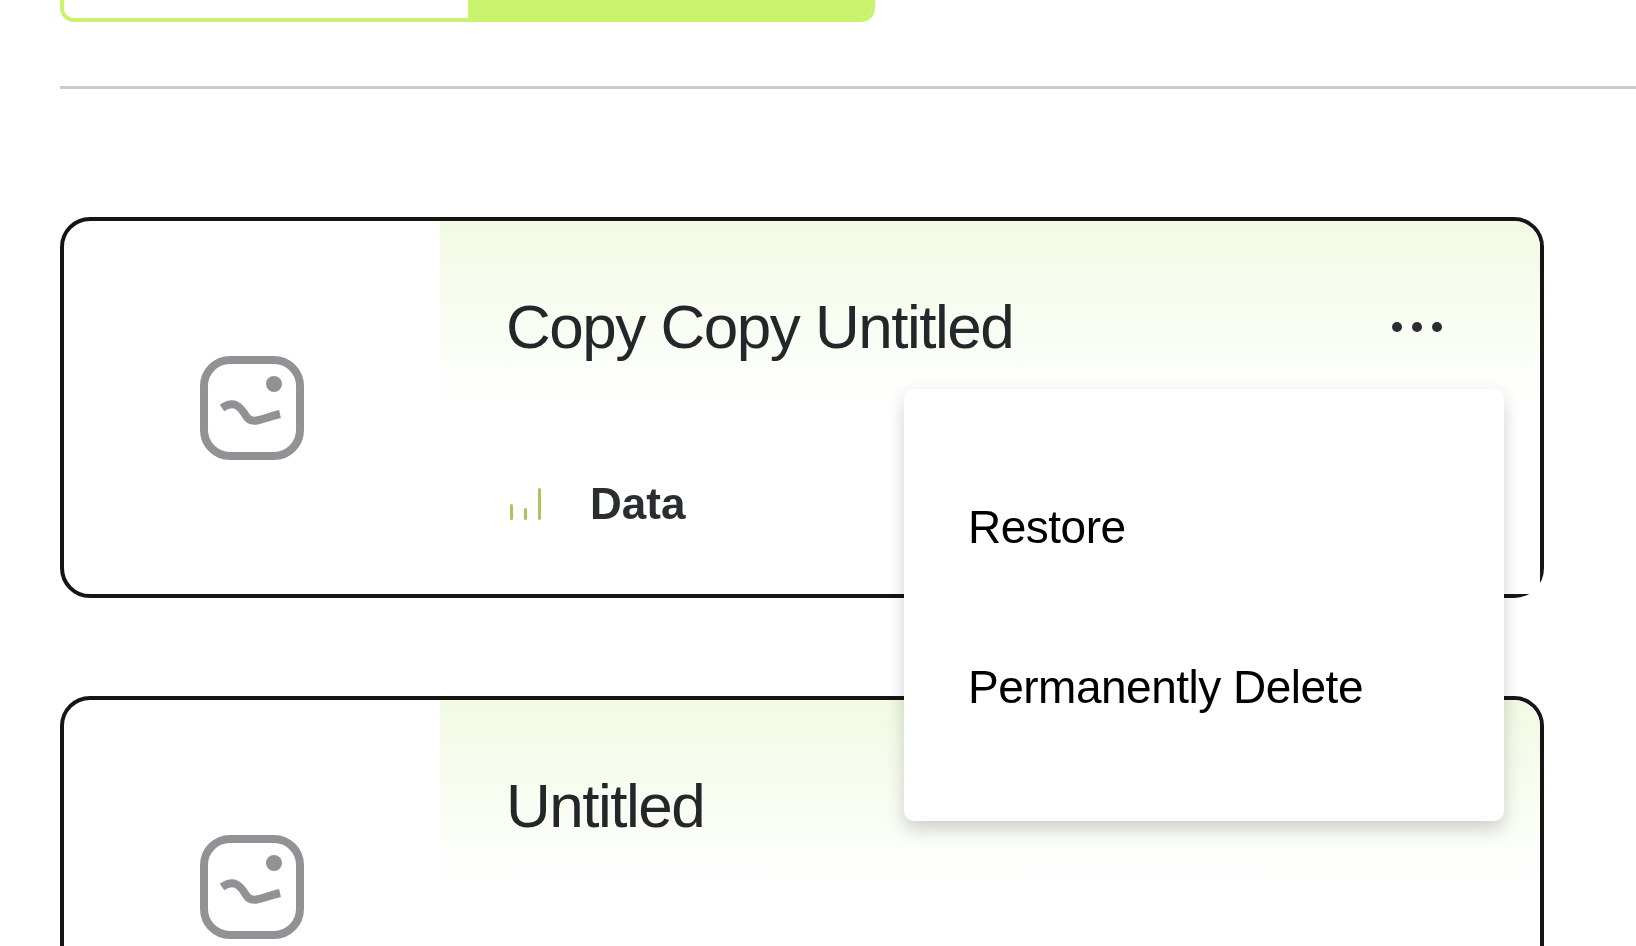 The image size is (1636, 946). Describe the element at coordinates (638, 504) in the screenshot. I see `type-label: Data` at that location.